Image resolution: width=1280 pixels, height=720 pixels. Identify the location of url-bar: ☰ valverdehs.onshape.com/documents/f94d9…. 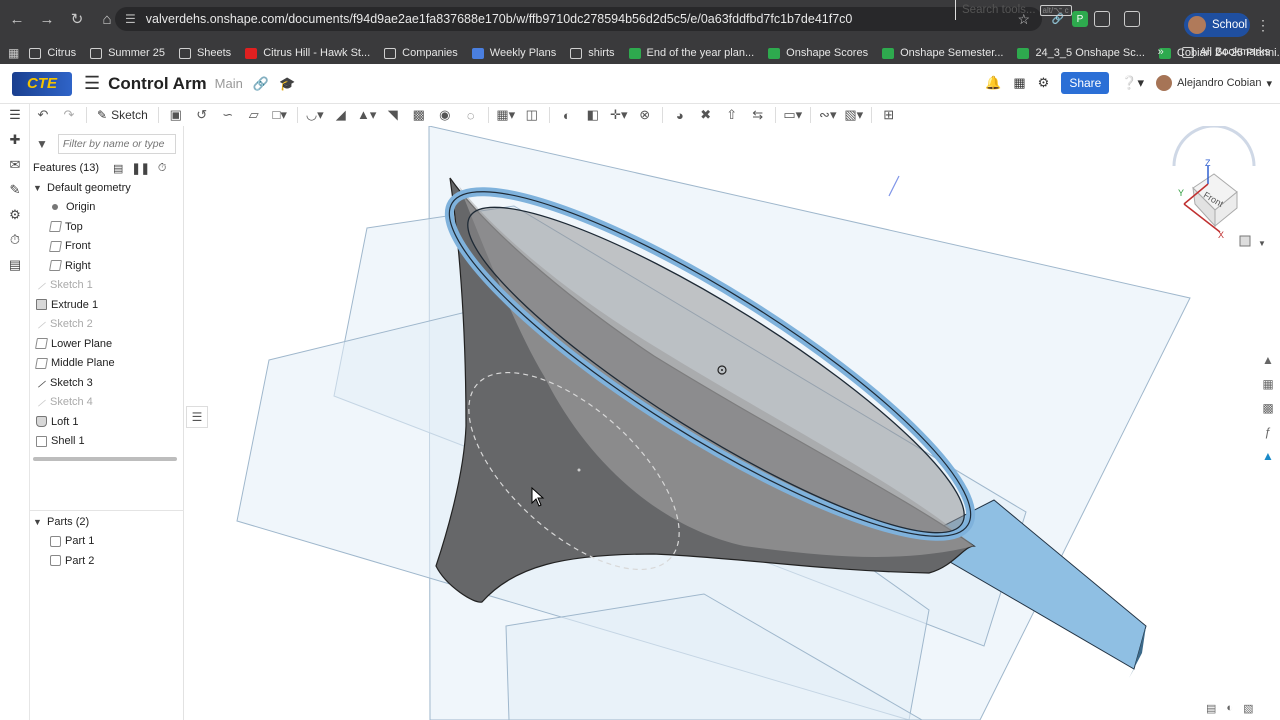
(578, 19).